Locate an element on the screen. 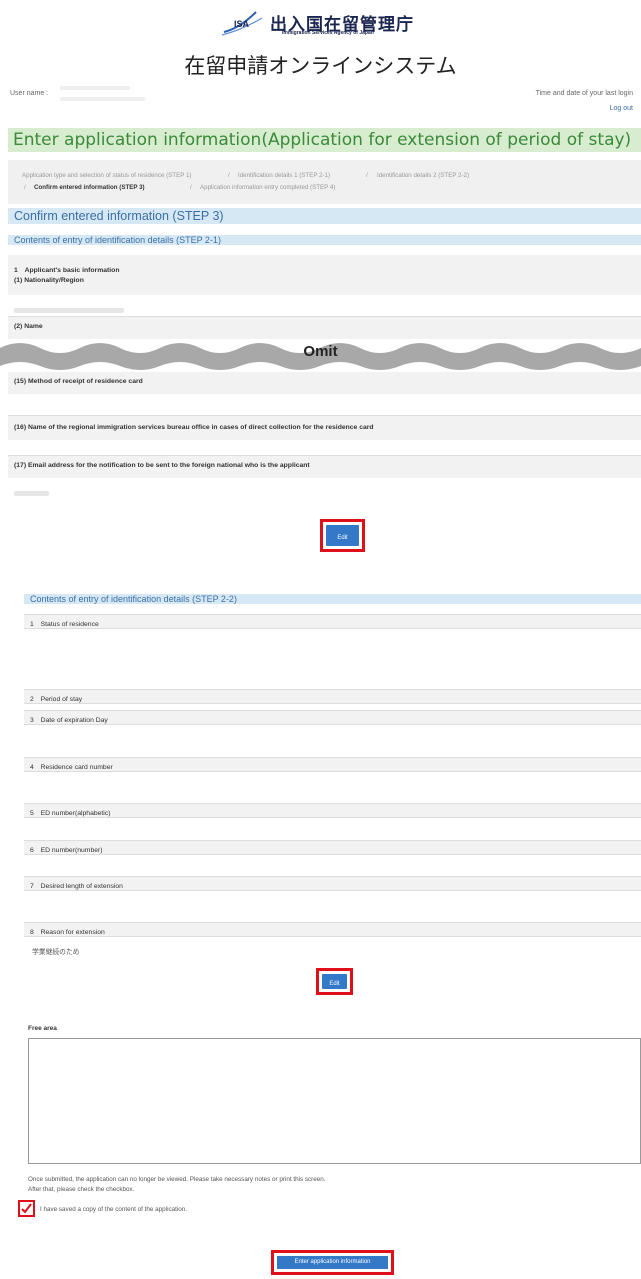 This screenshot has height=1279, width=641. system-title: 在留申請オンラインシステム is located at coordinates (320, 66).